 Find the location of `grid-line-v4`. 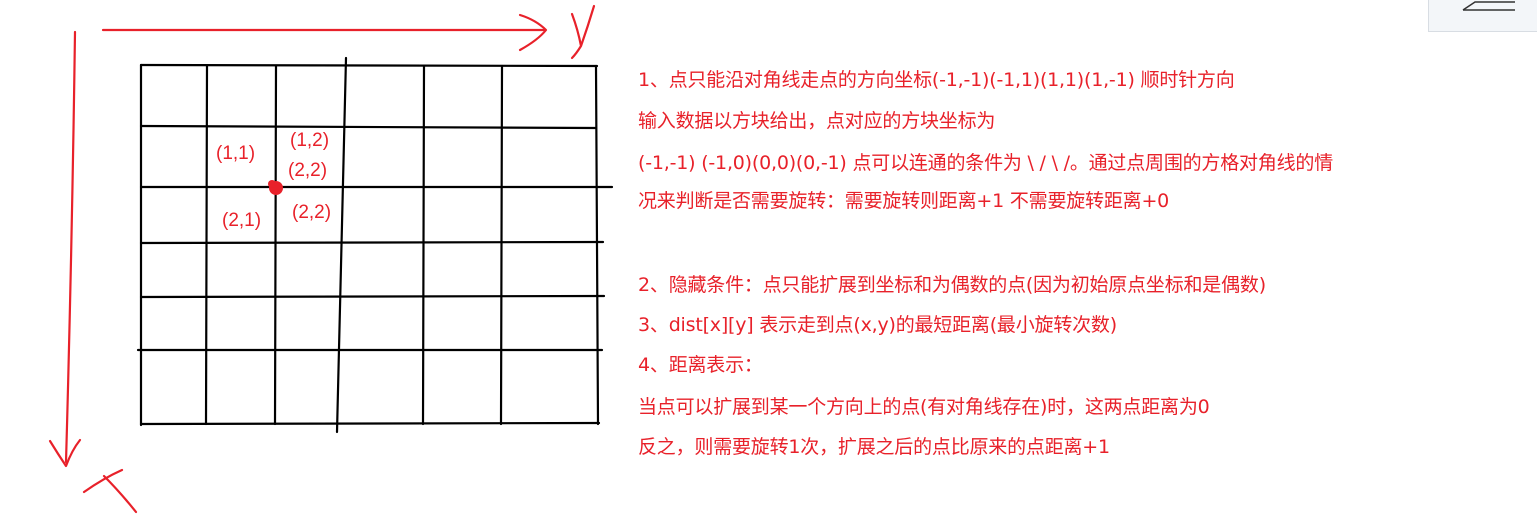

grid-line-v4 is located at coordinates (341, 245).